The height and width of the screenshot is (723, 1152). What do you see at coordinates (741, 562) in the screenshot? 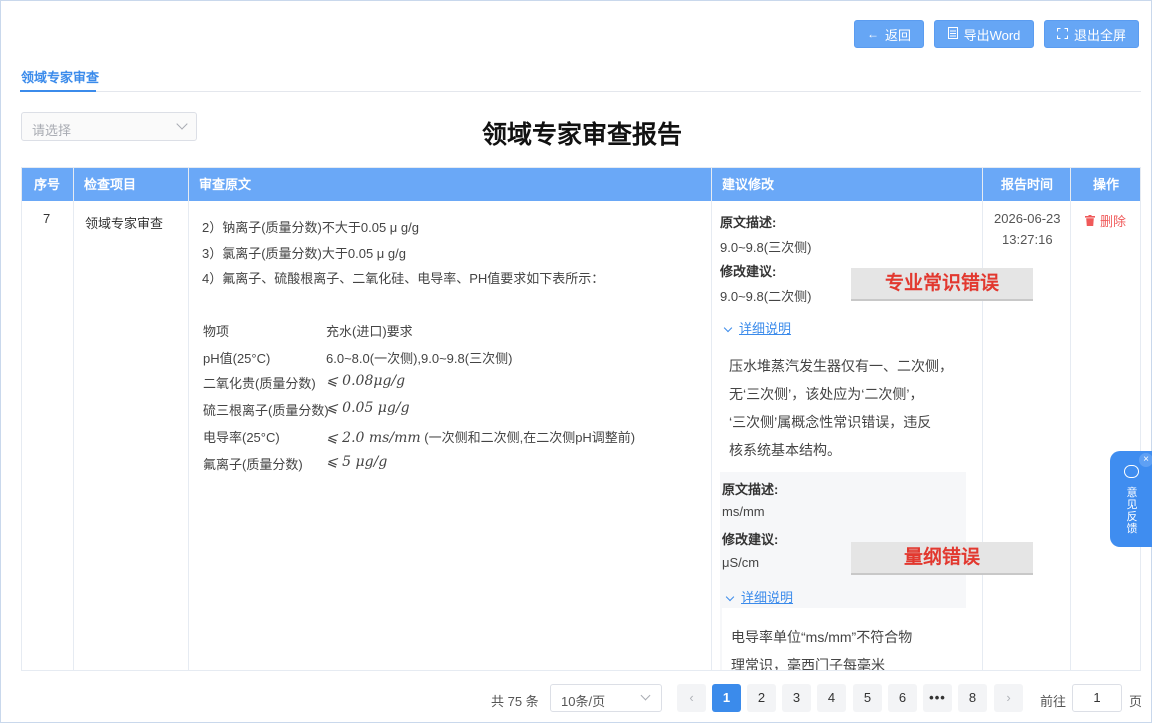
I see `suggestion-fix-value: μS/cm` at bounding box center [741, 562].